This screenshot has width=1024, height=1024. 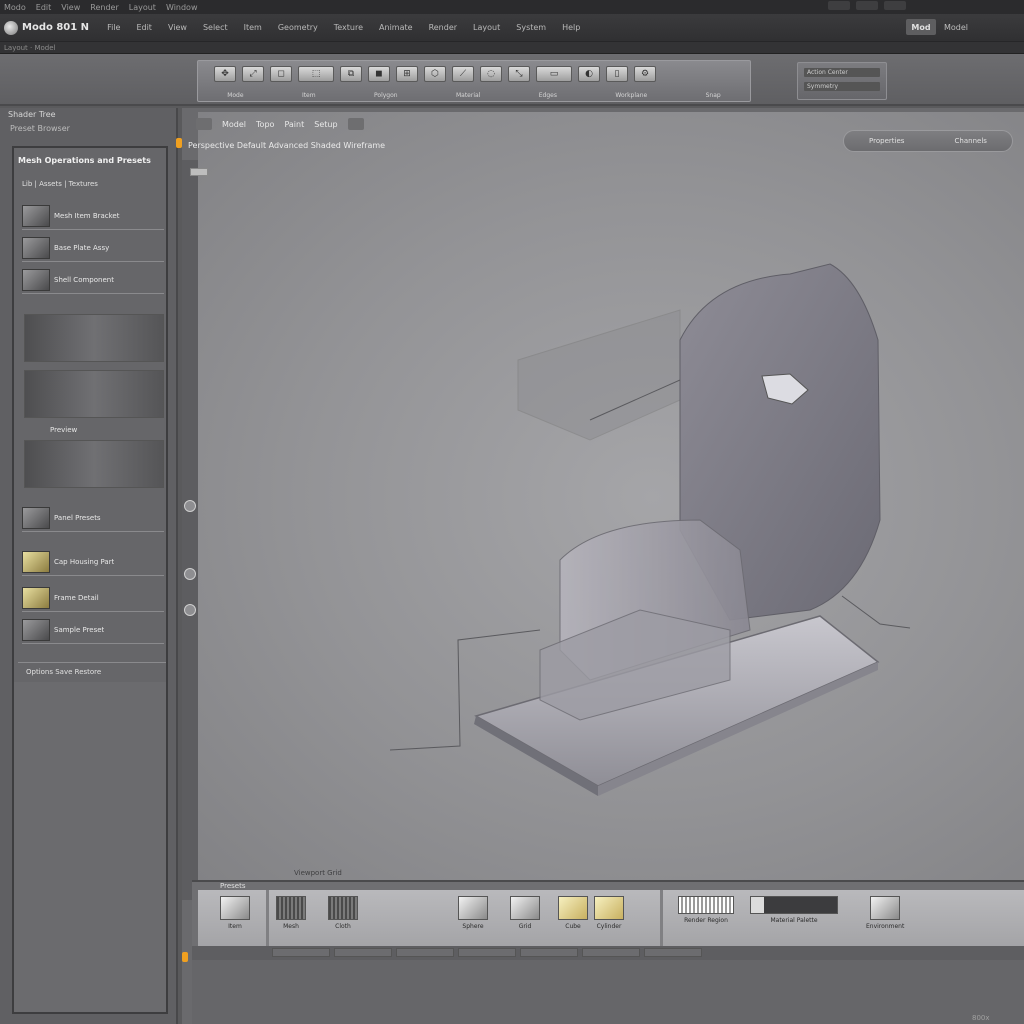 What do you see at coordinates (298, 27) in the screenshot?
I see `menu-geometry: Geometry` at bounding box center [298, 27].